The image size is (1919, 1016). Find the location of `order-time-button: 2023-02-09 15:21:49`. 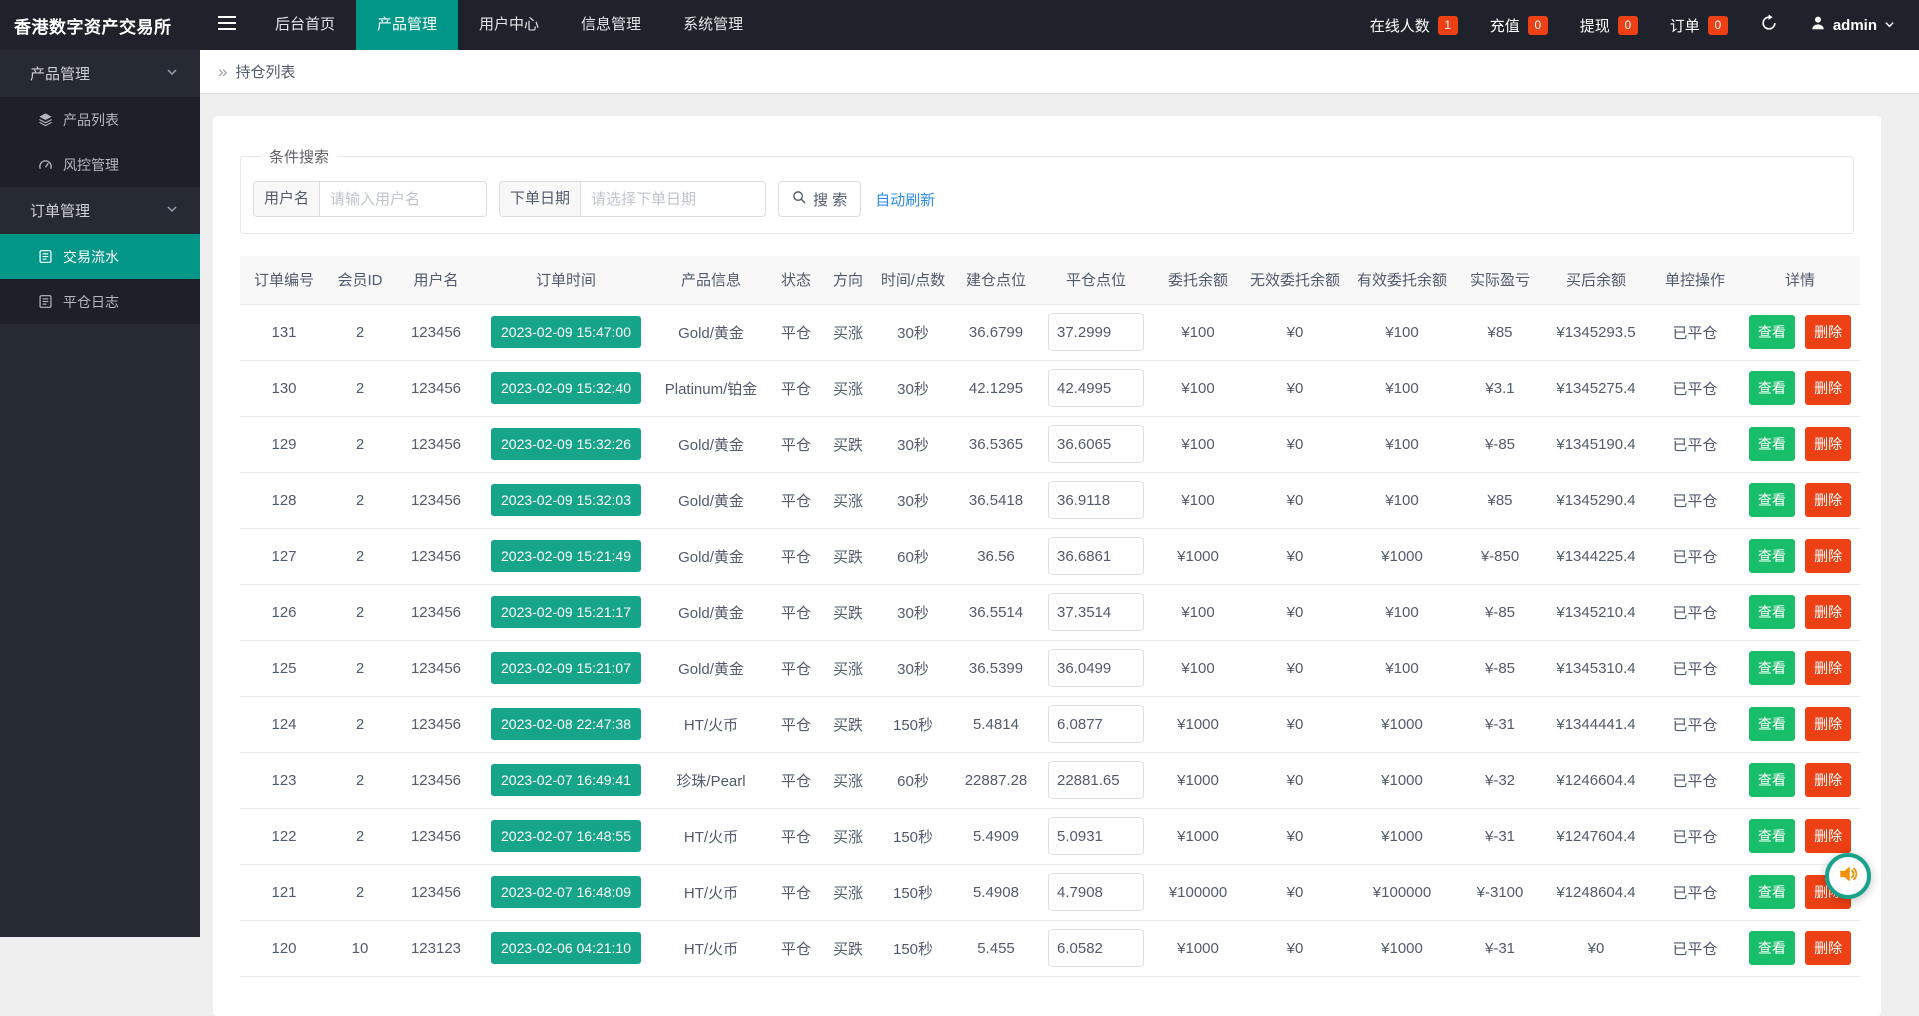

order-time-button: 2023-02-09 15:21:49 is located at coordinates (566, 556).